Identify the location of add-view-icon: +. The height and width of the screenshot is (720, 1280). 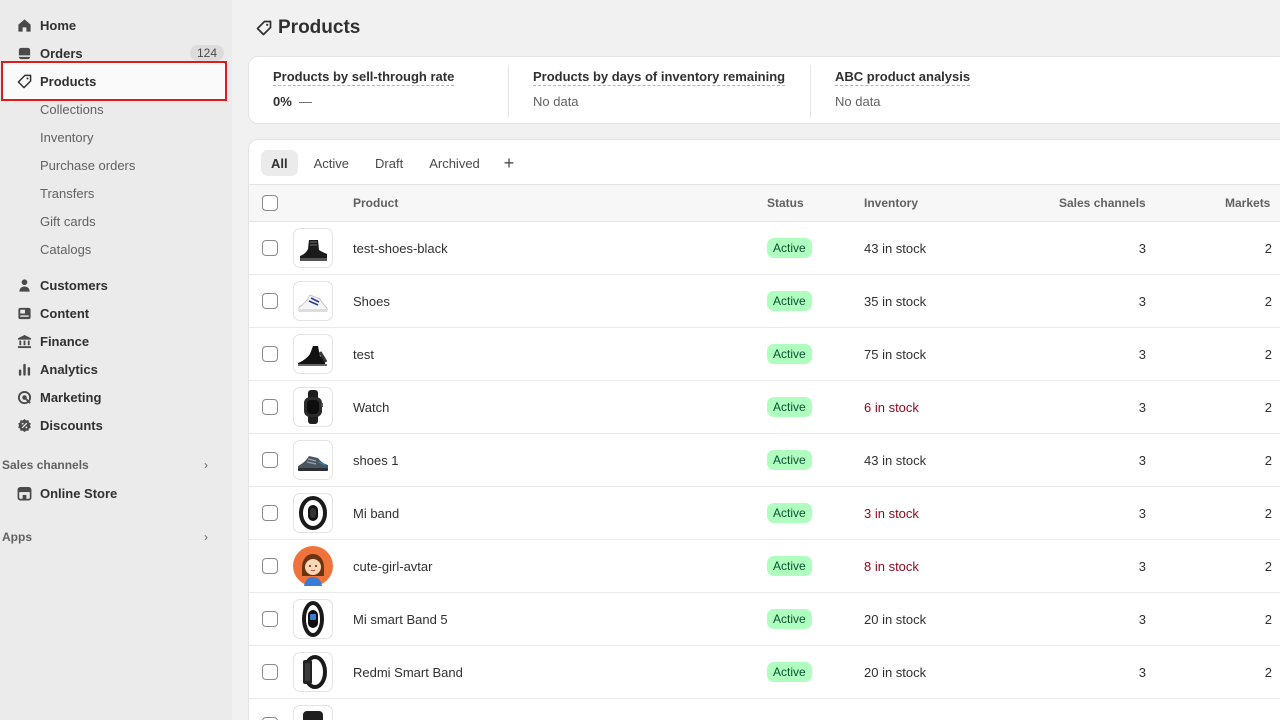
(509, 163).